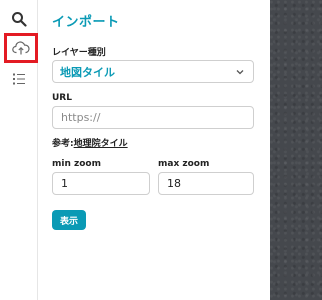 The image size is (322, 300). What do you see at coordinates (86, 22) in the screenshot?
I see `panel-title: インポート` at bounding box center [86, 22].